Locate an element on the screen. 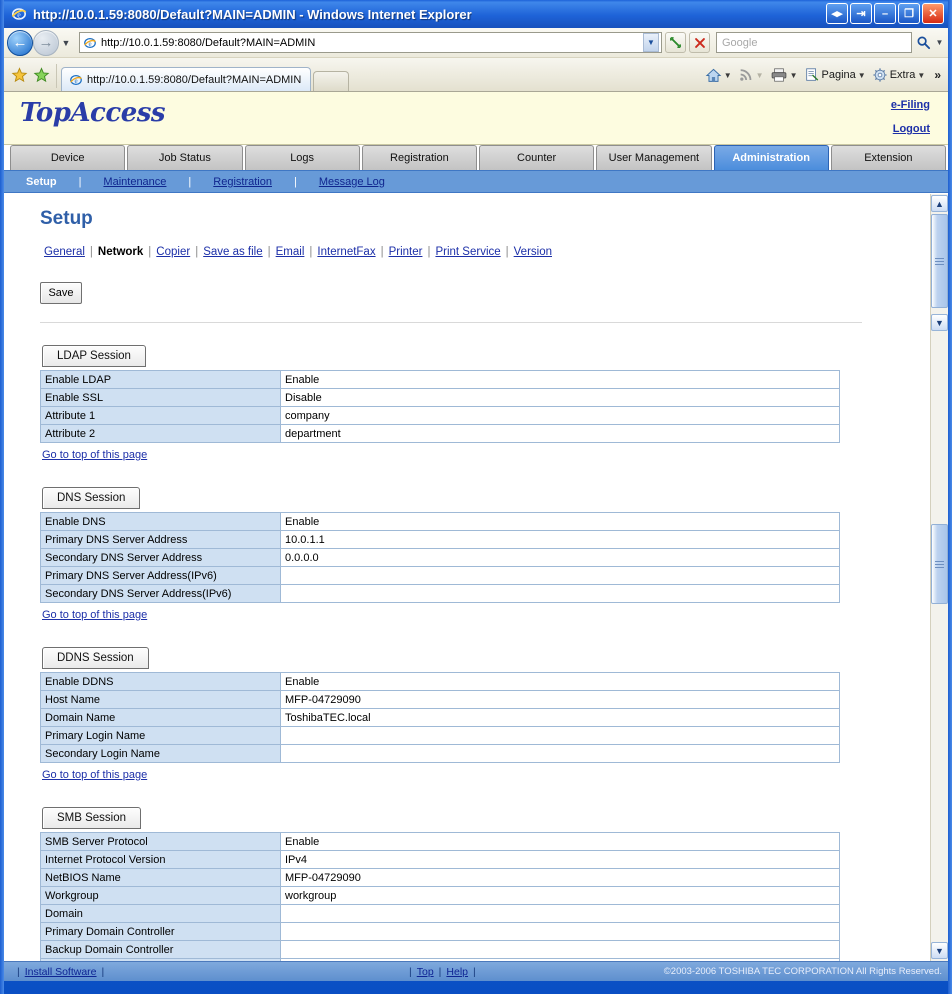 This screenshot has height=994, width=952. footer-center: | Top | Help | is located at coordinates (442, 972).